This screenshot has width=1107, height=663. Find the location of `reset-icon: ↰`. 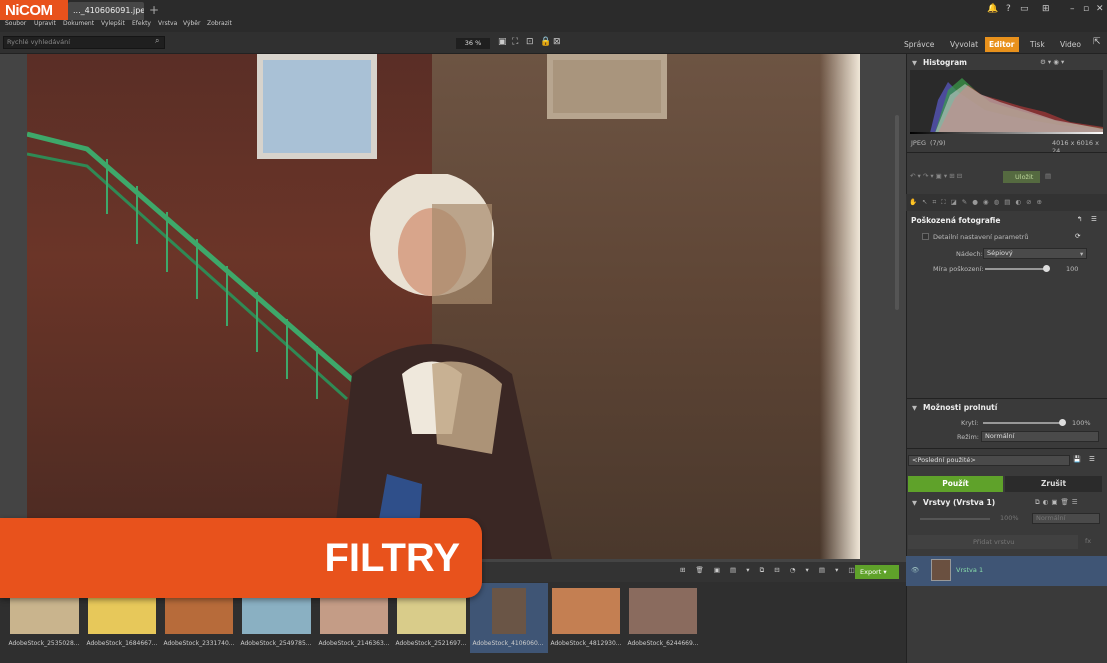

reset-icon: ↰ is located at coordinates (1079, 219).